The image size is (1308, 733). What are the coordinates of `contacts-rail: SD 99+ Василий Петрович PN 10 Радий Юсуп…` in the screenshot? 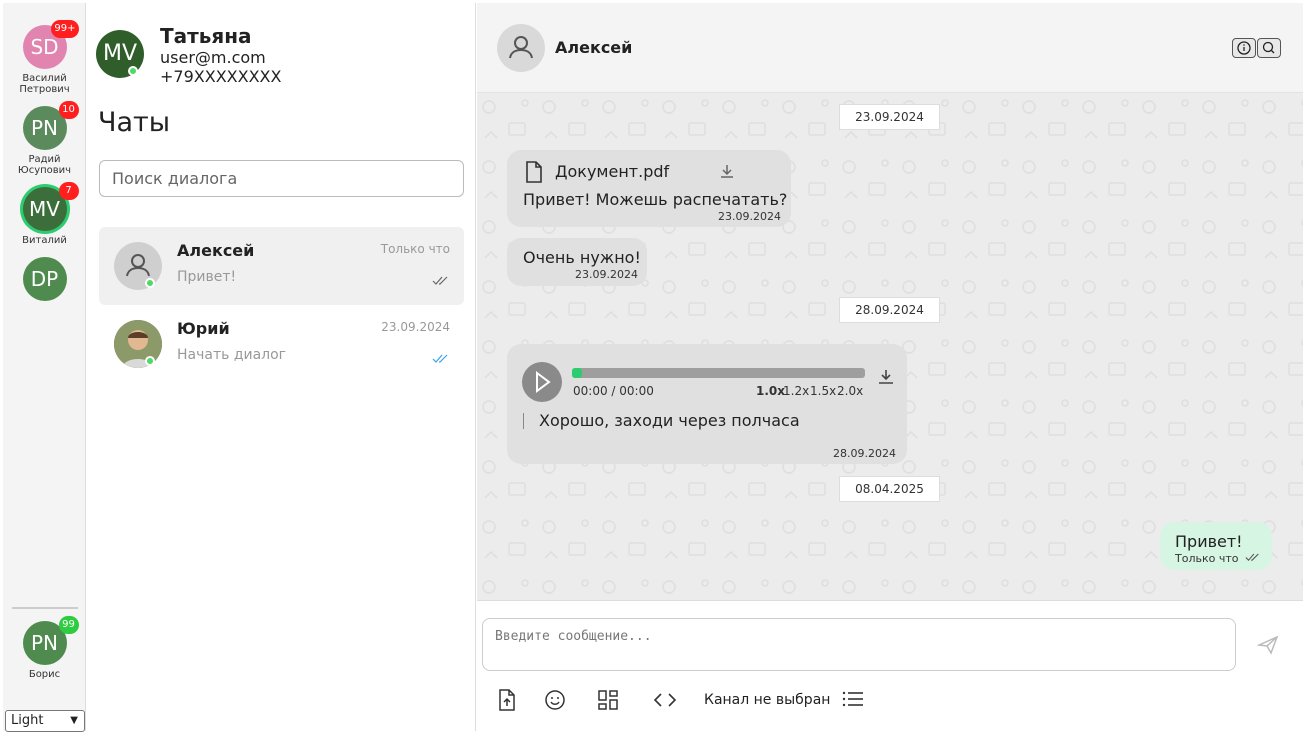 It's located at (44, 367).